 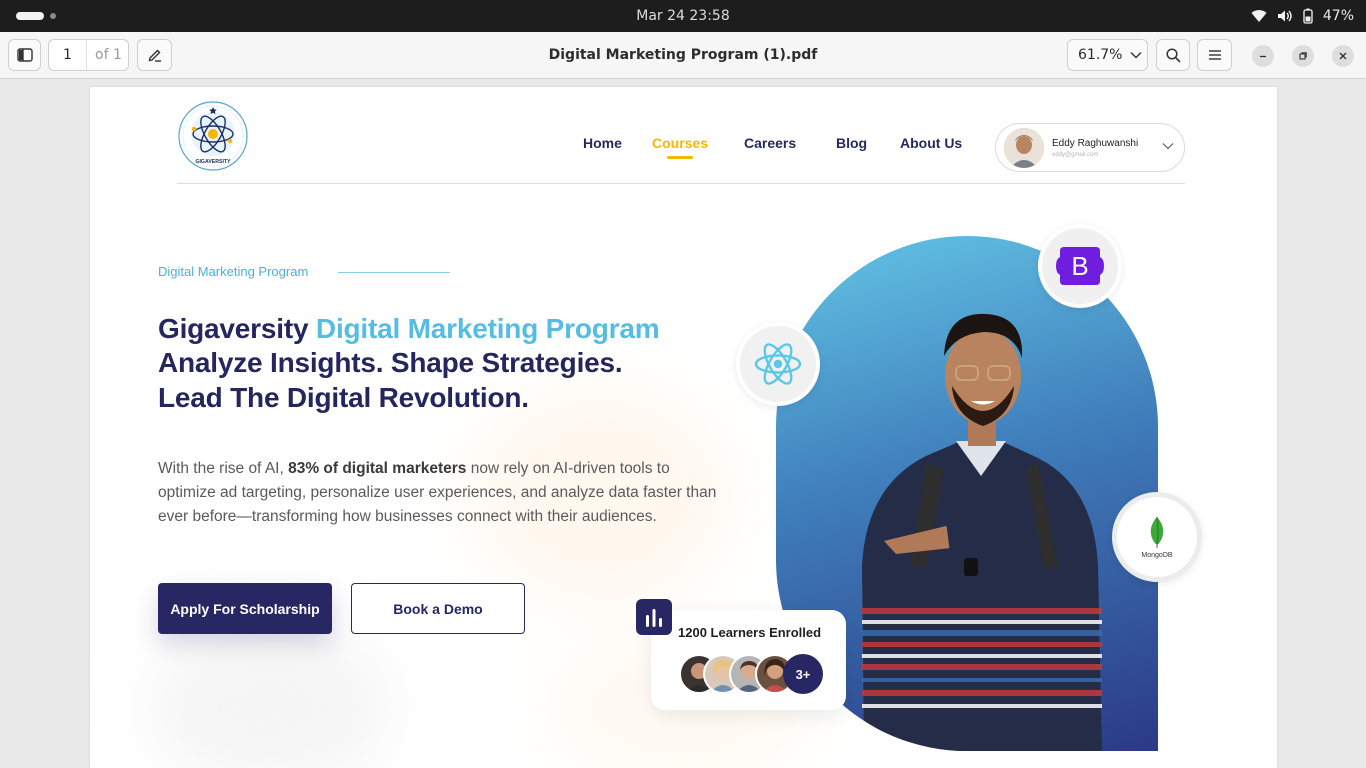 I want to click on zoom-level: 61.7%, so click(x=1100, y=55).